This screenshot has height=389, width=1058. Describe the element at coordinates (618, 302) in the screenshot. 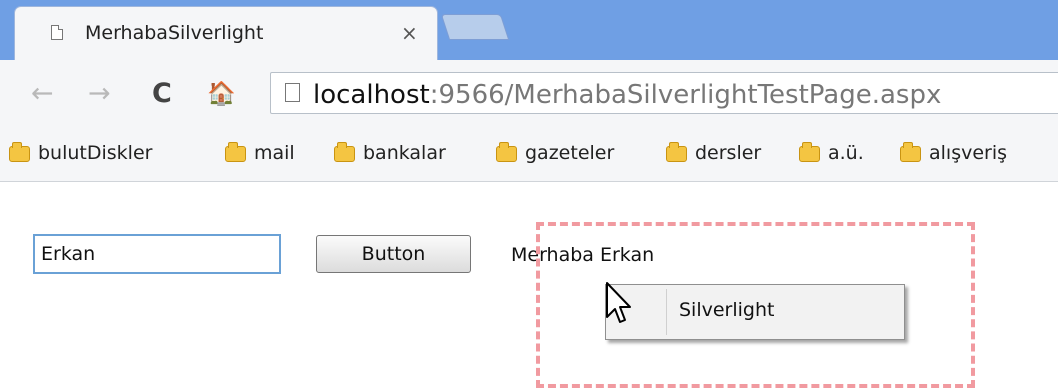

I see `mouse-cursor-icon` at that location.